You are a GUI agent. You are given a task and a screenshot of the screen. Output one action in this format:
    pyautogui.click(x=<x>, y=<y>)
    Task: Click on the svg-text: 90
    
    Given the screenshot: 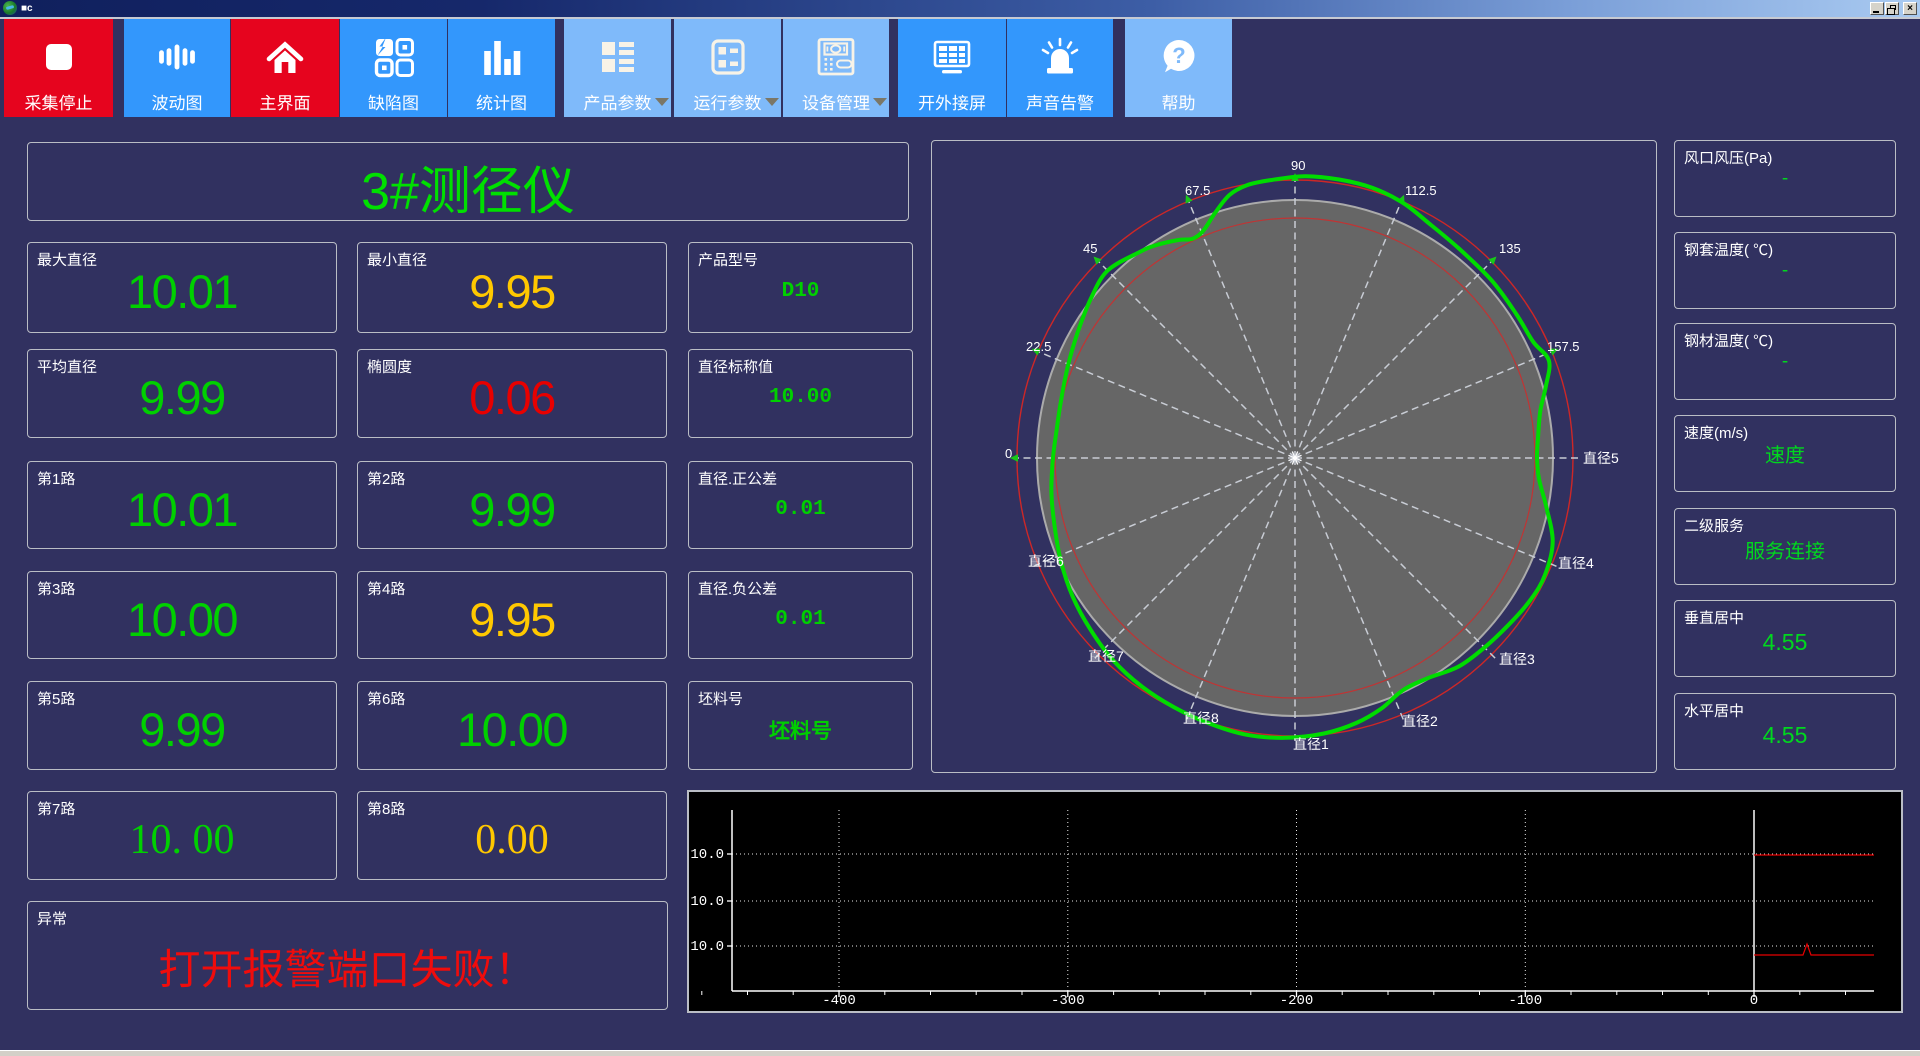 What is the action you would take?
    pyautogui.click(x=1298, y=165)
    